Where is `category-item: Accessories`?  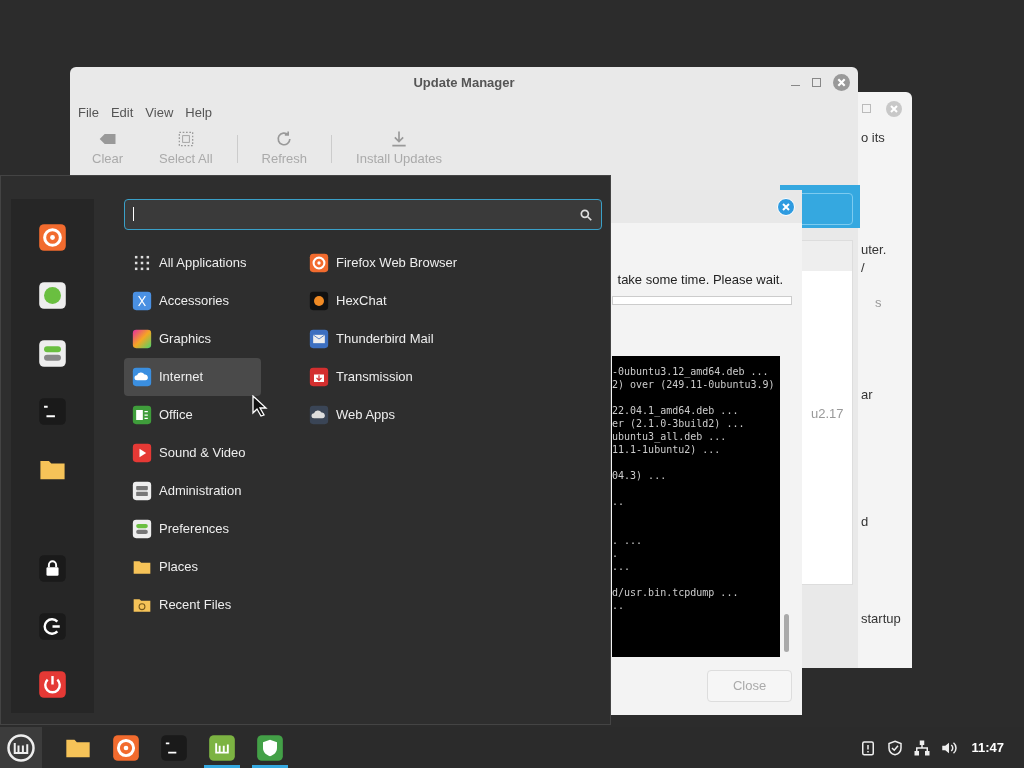
category-item: Accessories is located at coordinates (192, 301).